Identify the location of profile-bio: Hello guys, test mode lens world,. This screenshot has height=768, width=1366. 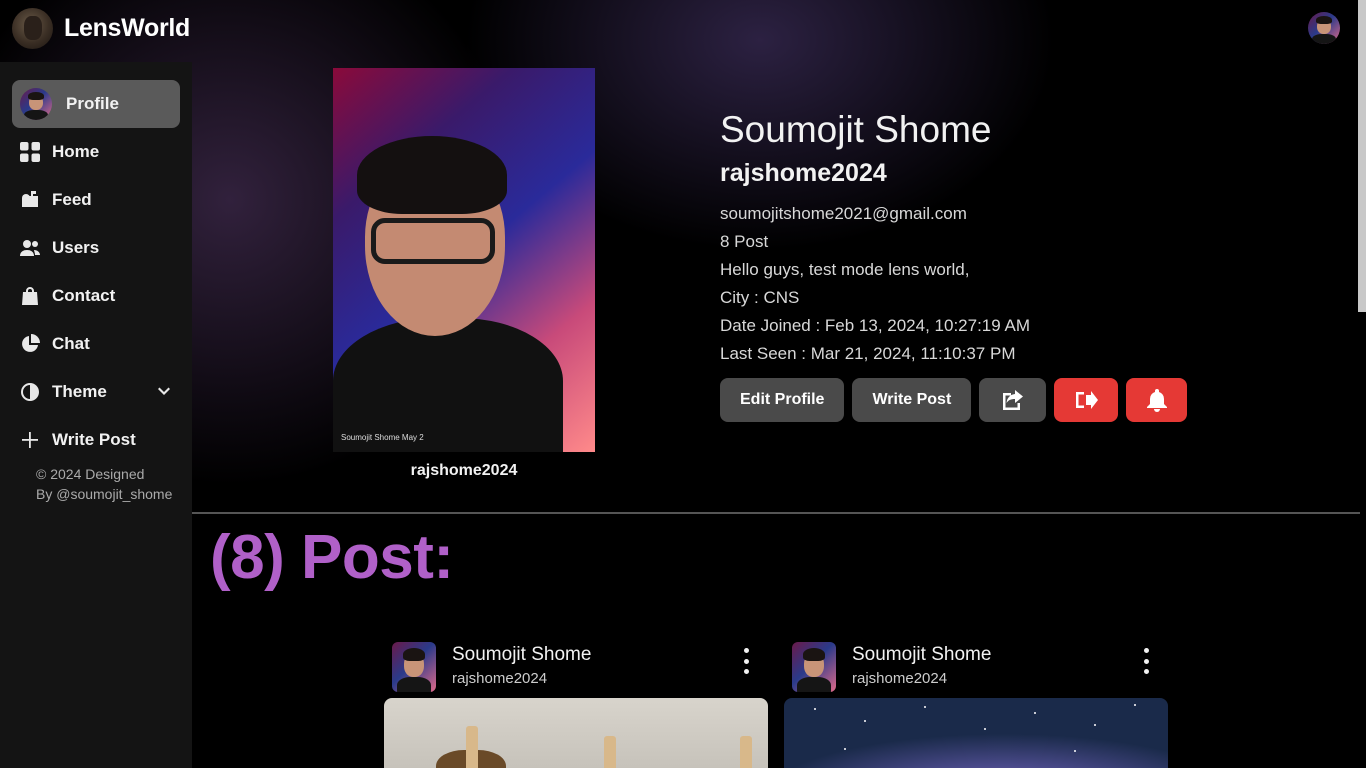
(845, 269).